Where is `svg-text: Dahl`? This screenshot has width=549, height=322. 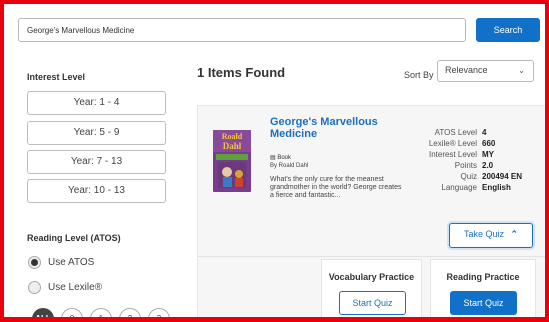 svg-text: Dahl is located at coordinates (232, 146).